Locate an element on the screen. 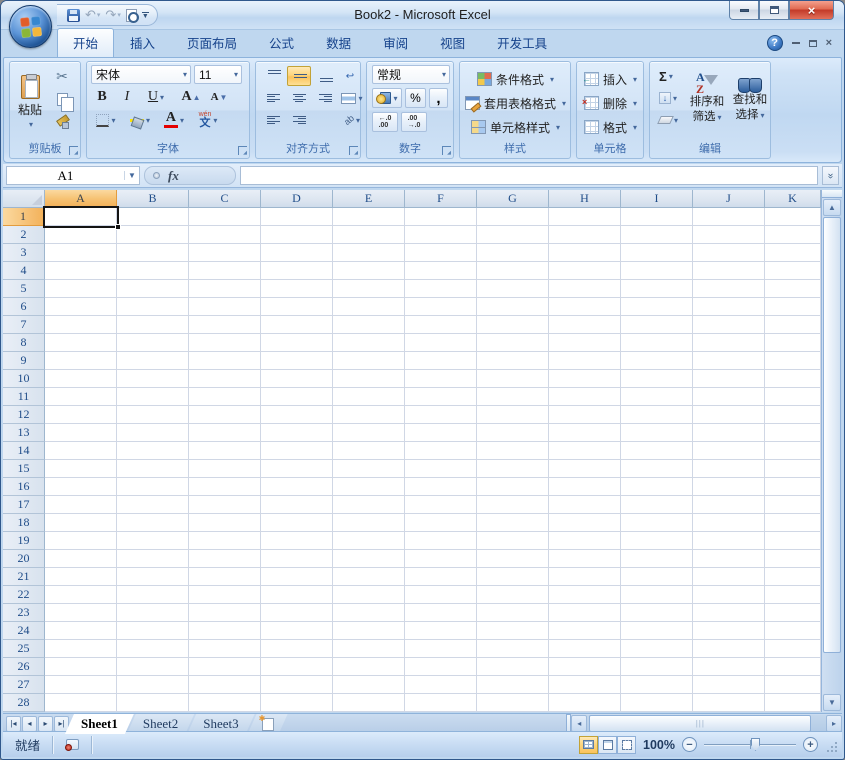 Image resolution: width=845 pixels, height=760 pixels. cell-F9 is located at coordinates (441, 361).